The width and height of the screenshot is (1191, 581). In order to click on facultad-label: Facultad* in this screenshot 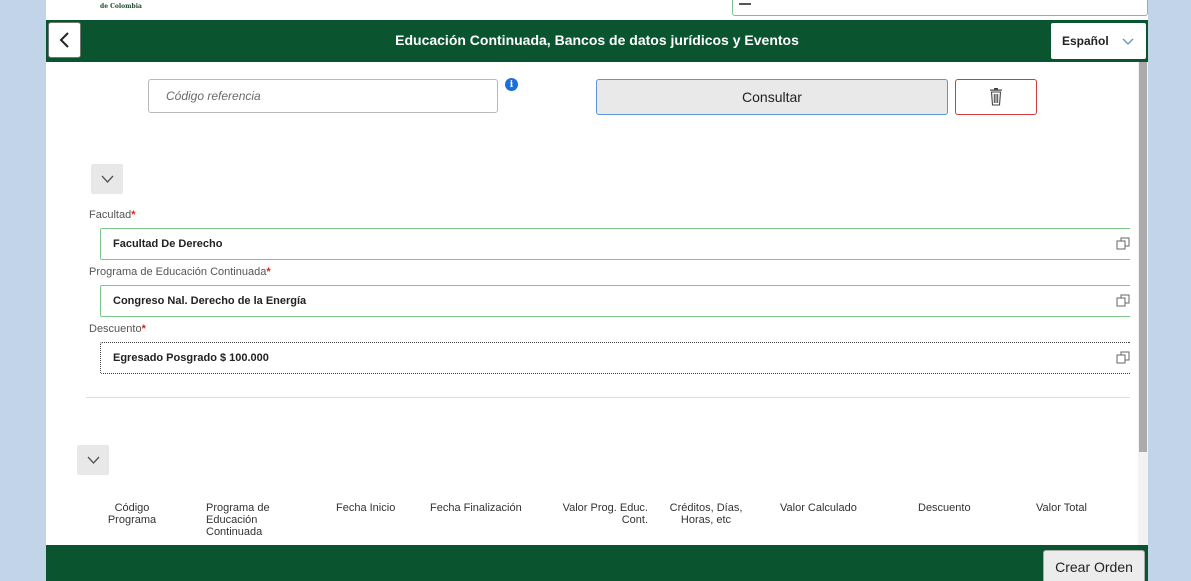, I will do `click(112, 215)`.